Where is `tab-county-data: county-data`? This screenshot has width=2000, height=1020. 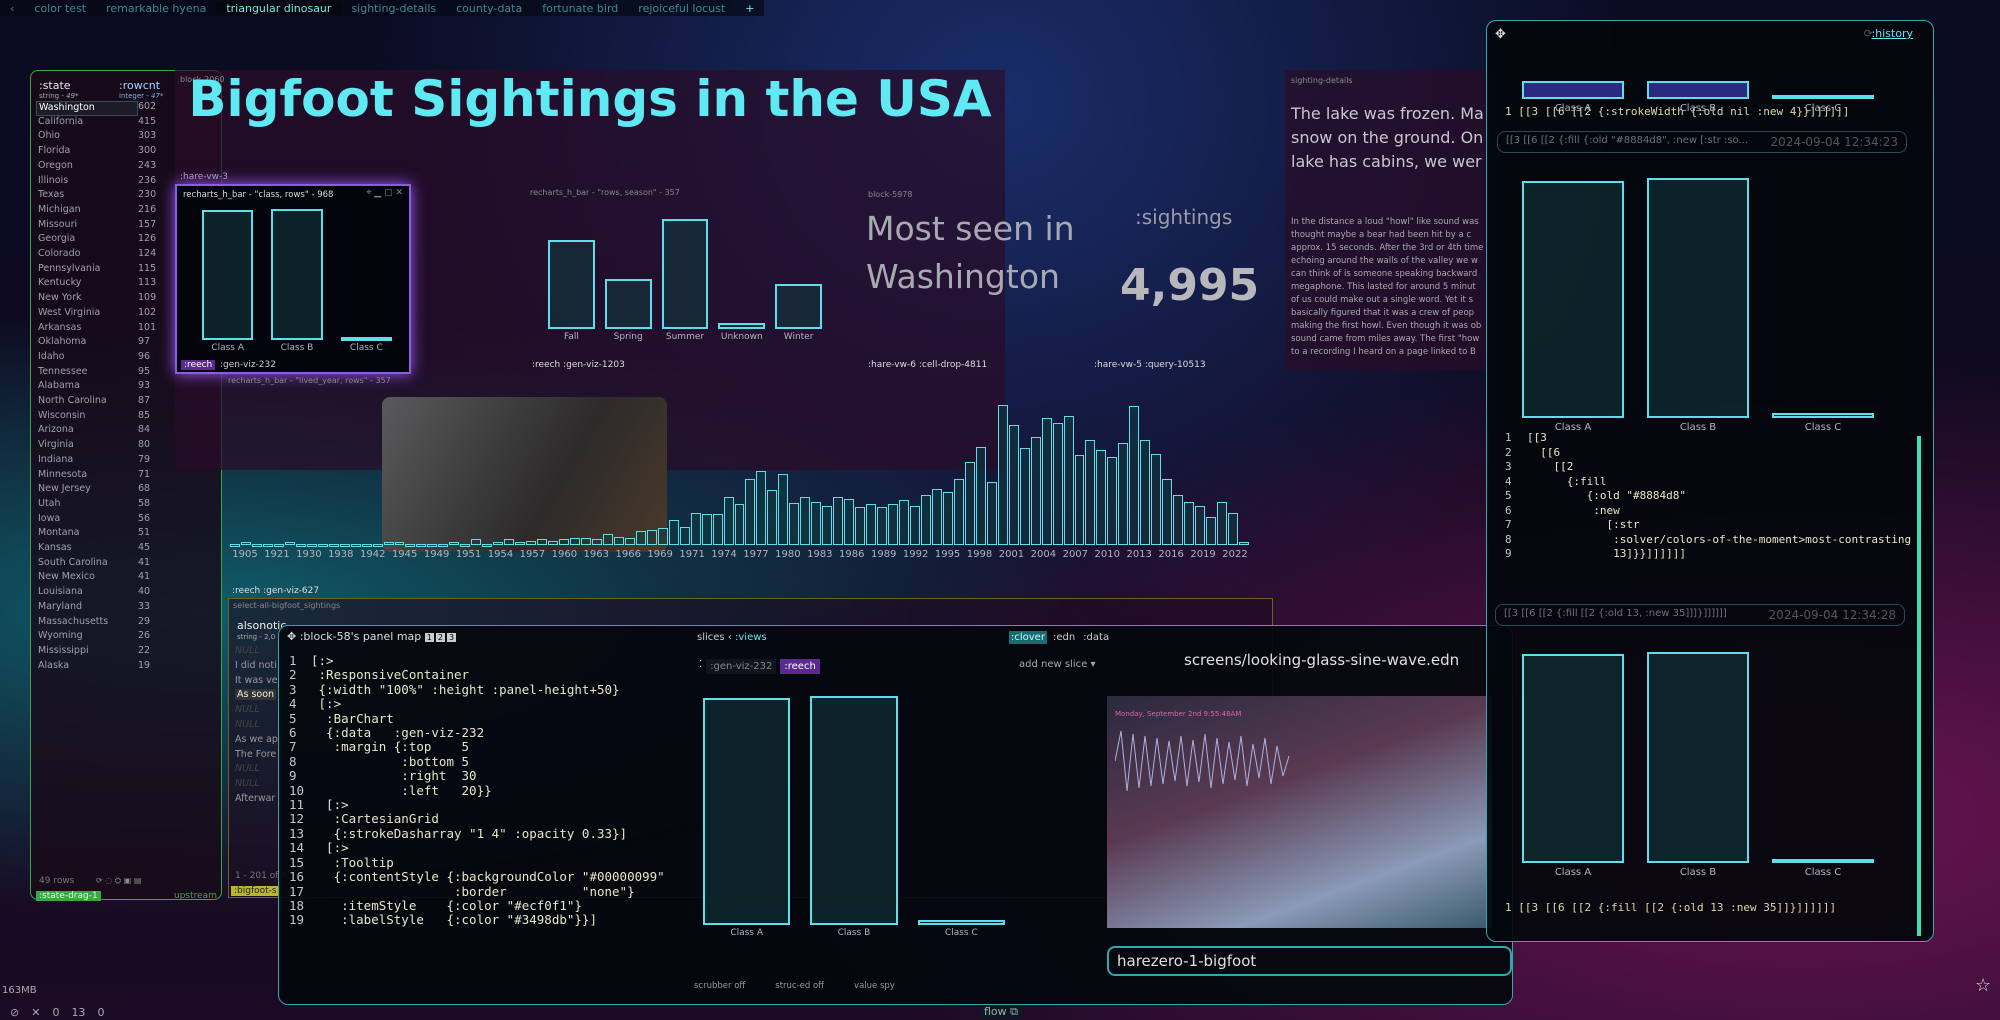
tab-county-data: county-data is located at coordinates (489, 8).